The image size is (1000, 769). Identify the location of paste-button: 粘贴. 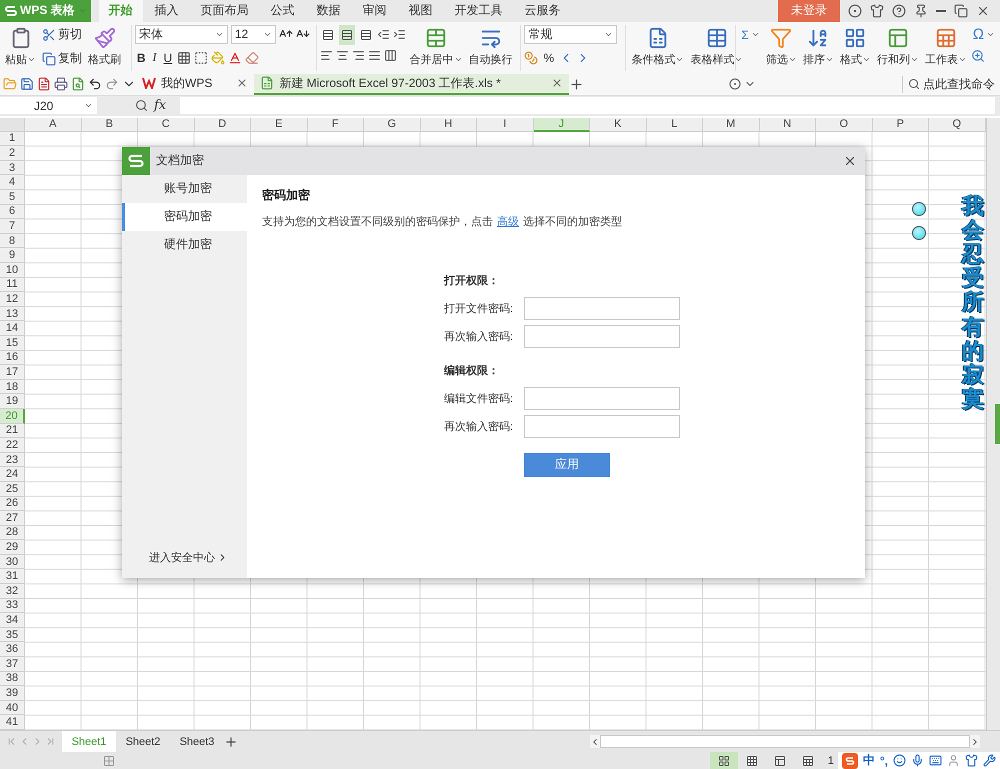
(20, 46).